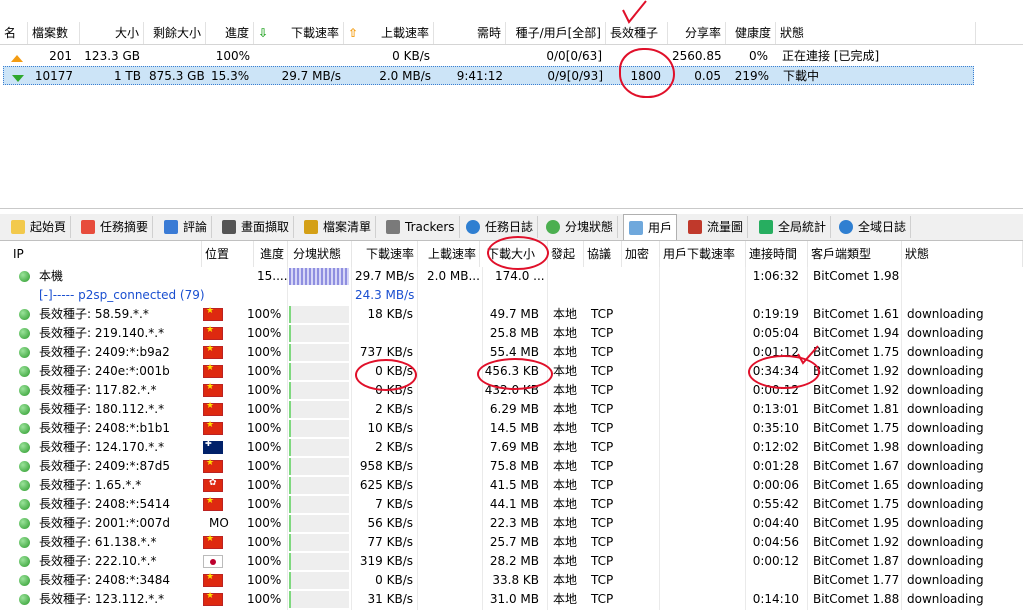 The width and height of the screenshot is (1023, 610). What do you see at coordinates (98, 390) in the screenshot?
I see `peer-ip: 長效種子: 117.82.*.*` at bounding box center [98, 390].